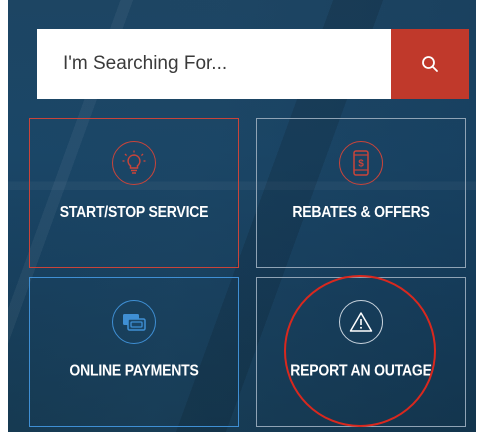  I want to click on tile-label: ONLINE PAYMENTS, so click(134, 370).